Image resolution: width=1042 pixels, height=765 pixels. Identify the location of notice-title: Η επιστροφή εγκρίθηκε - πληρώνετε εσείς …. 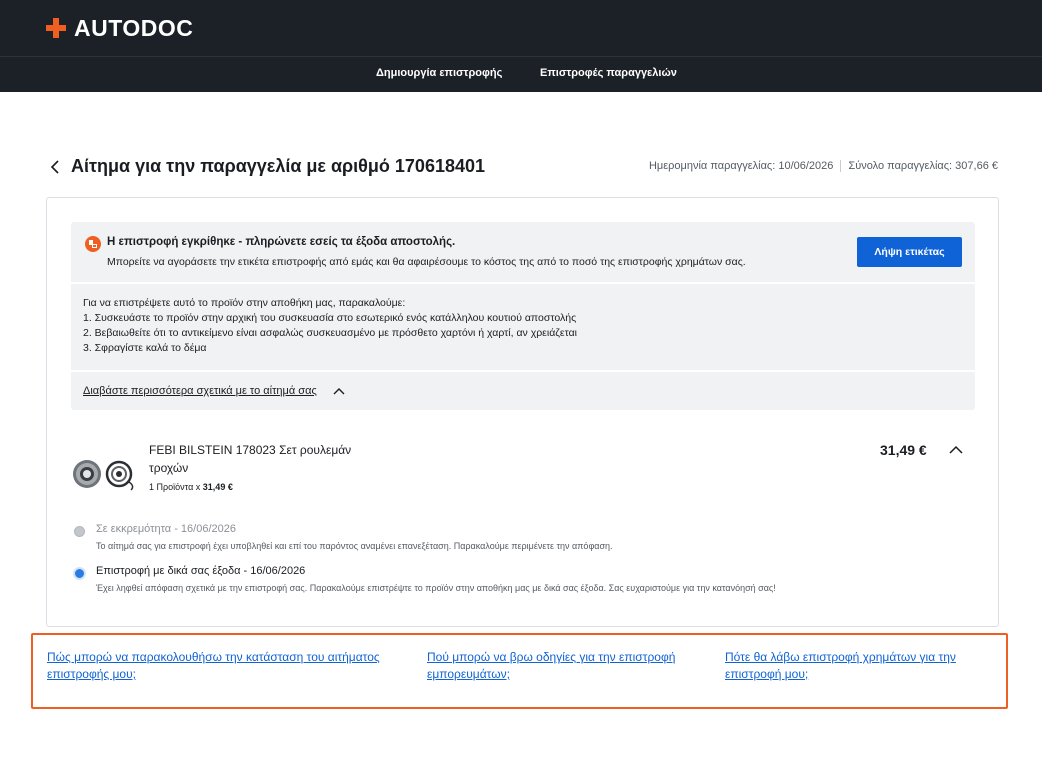
(281, 242).